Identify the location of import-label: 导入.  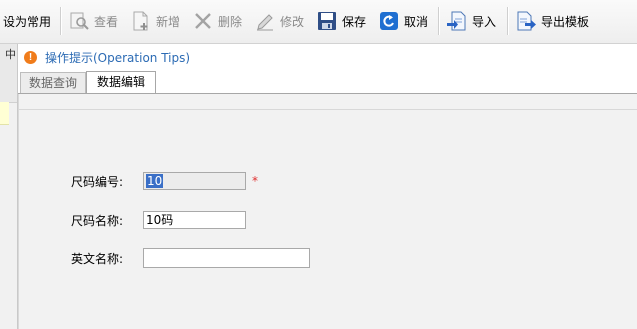
(484, 21).